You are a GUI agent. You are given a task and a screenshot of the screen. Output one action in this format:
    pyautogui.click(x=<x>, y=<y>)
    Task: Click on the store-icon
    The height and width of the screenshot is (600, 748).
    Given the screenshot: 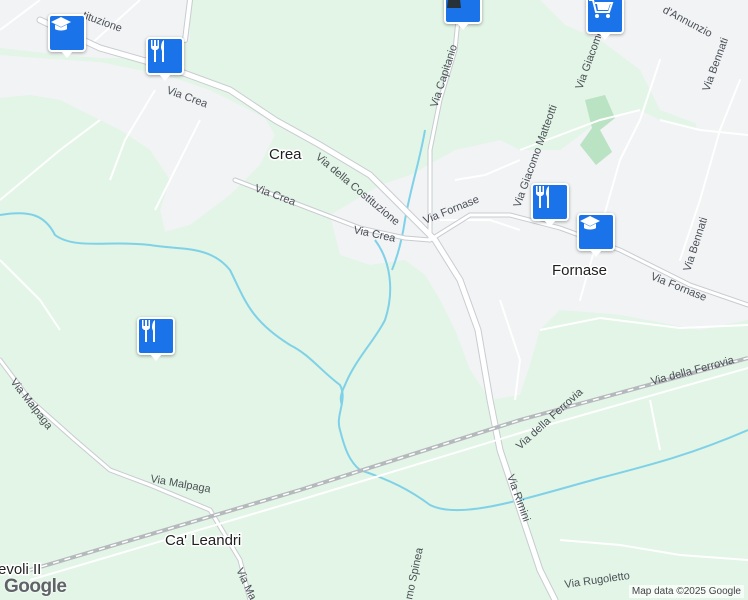 What is the action you would take?
    pyautogui.click(x=454, y=4)
    